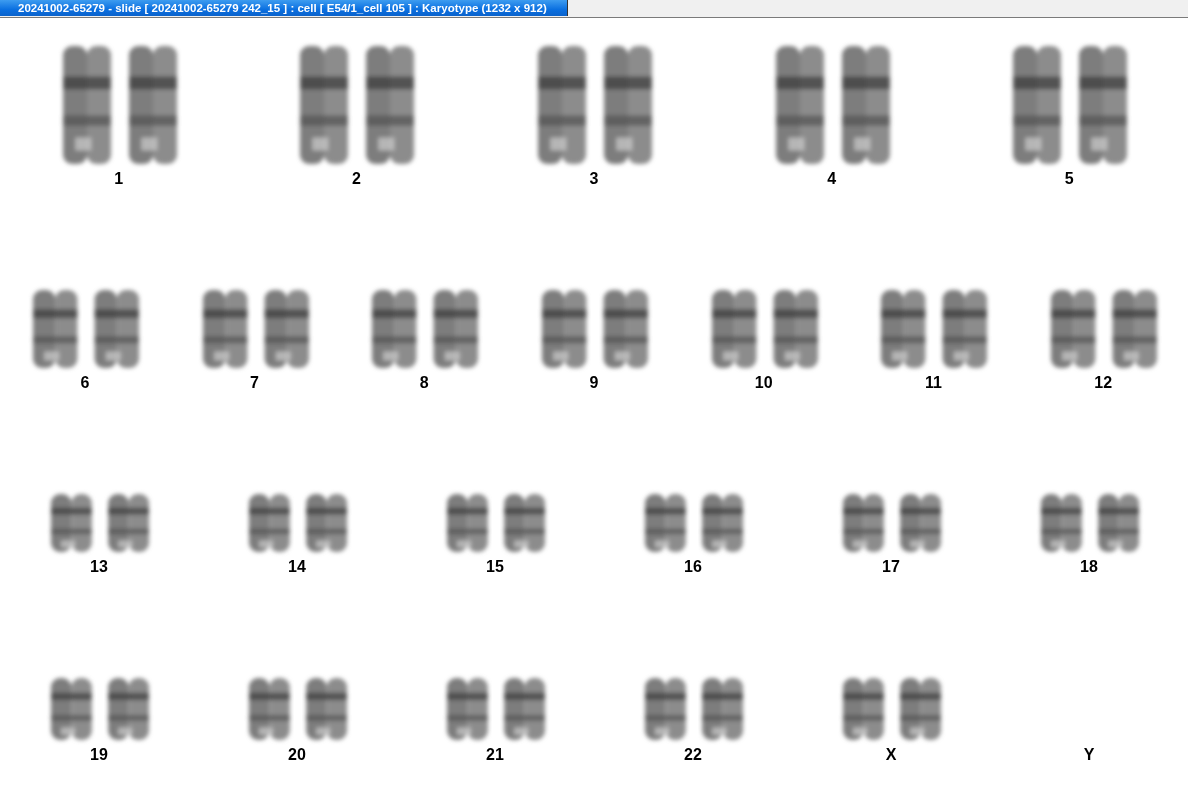 The height and width of the screenshot is (800, 1188). What do you see at coordinates (832, 179) in the screenshot?
I see `chromosome-number: 4` at bounding box center [832, 179].